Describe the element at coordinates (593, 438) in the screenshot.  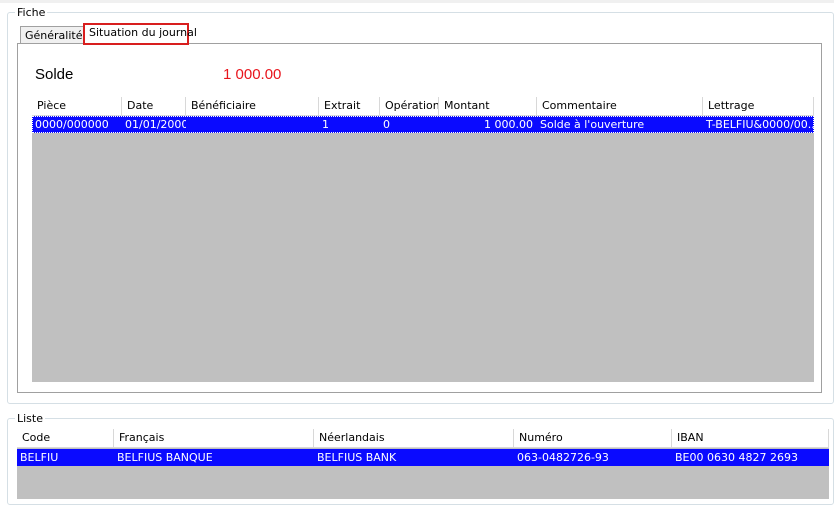
I see `column-header-numero: Numéro` at that location.